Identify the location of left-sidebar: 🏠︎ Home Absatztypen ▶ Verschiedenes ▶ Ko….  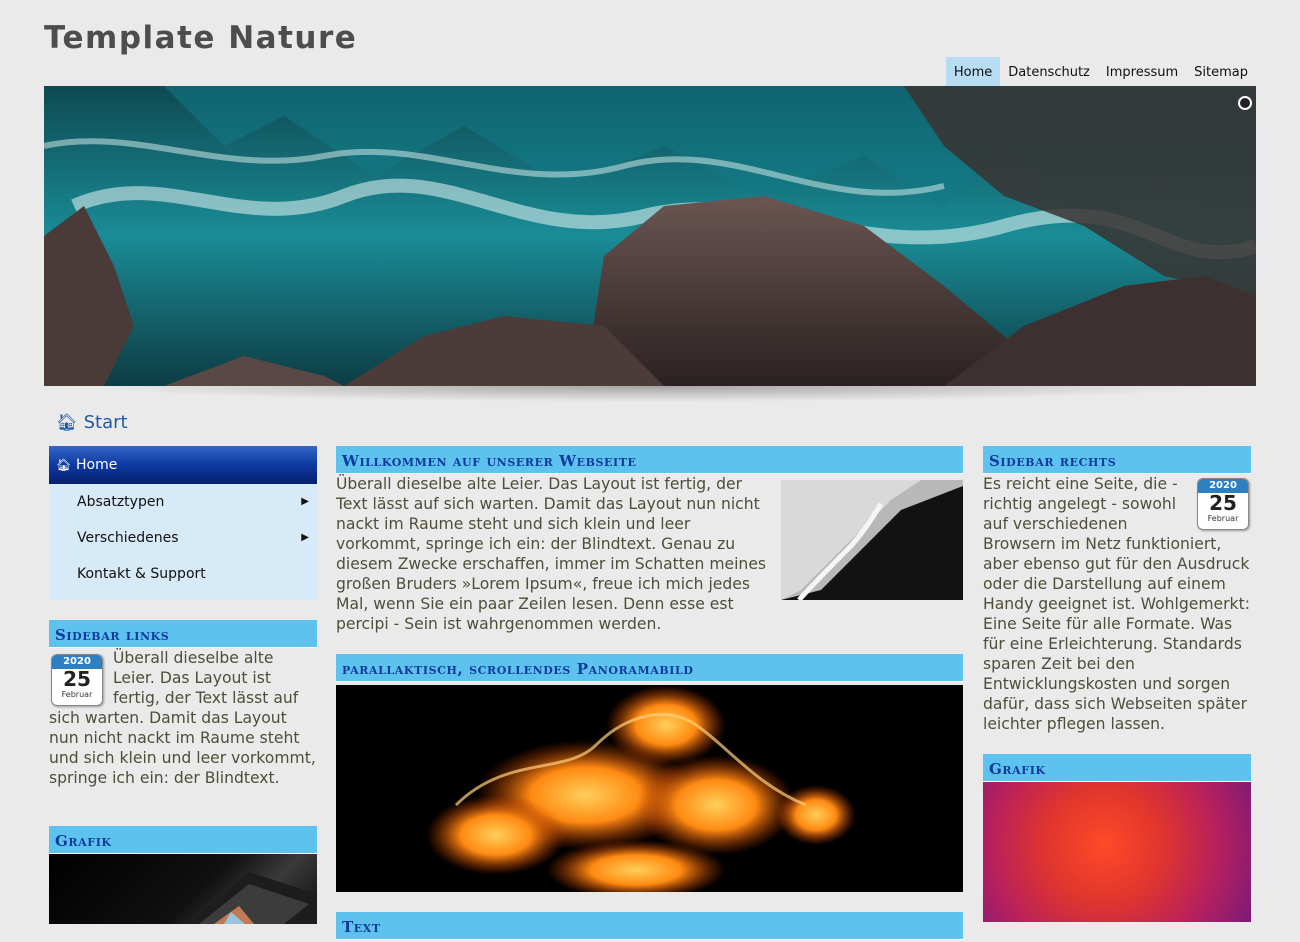
(183, 685).